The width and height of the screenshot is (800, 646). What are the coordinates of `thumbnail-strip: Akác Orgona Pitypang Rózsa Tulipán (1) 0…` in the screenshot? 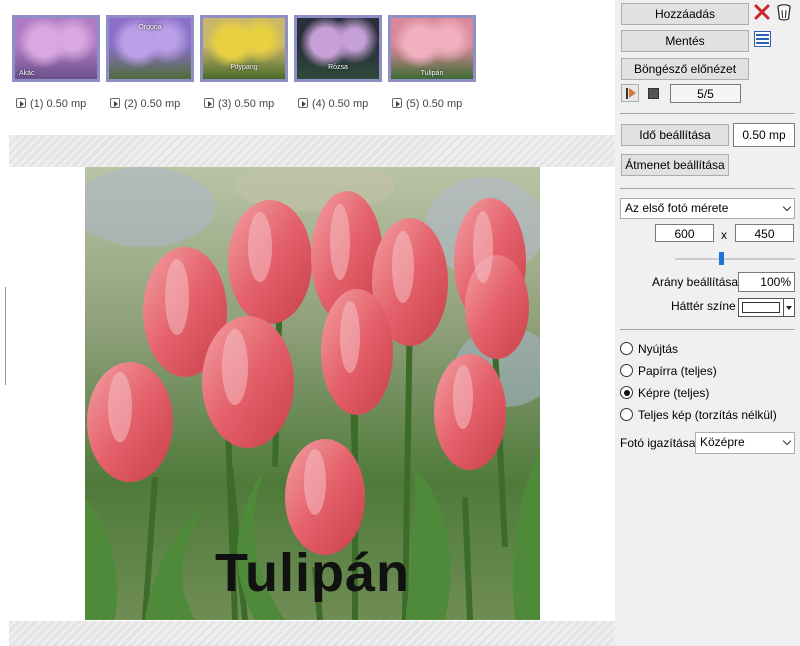 It's located at (309, 67).